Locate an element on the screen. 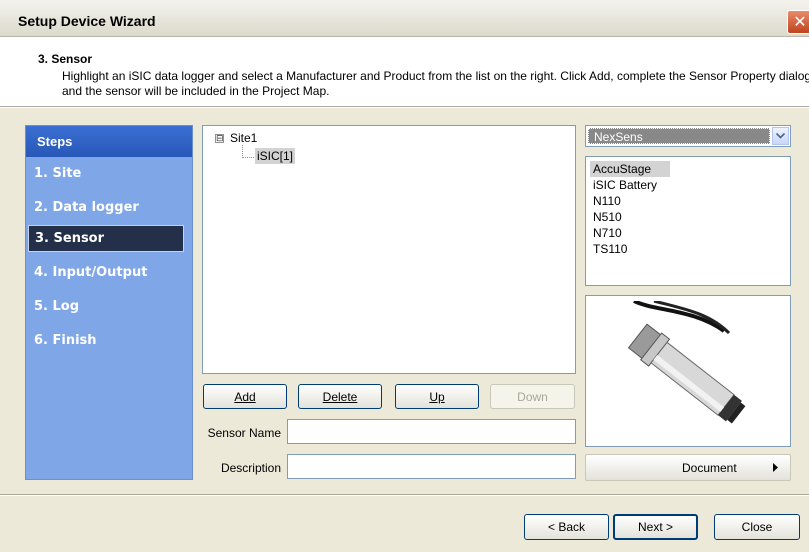 This screenshot has width=809, height=552. steps-header: Steps is located at coordinates (109, 141).